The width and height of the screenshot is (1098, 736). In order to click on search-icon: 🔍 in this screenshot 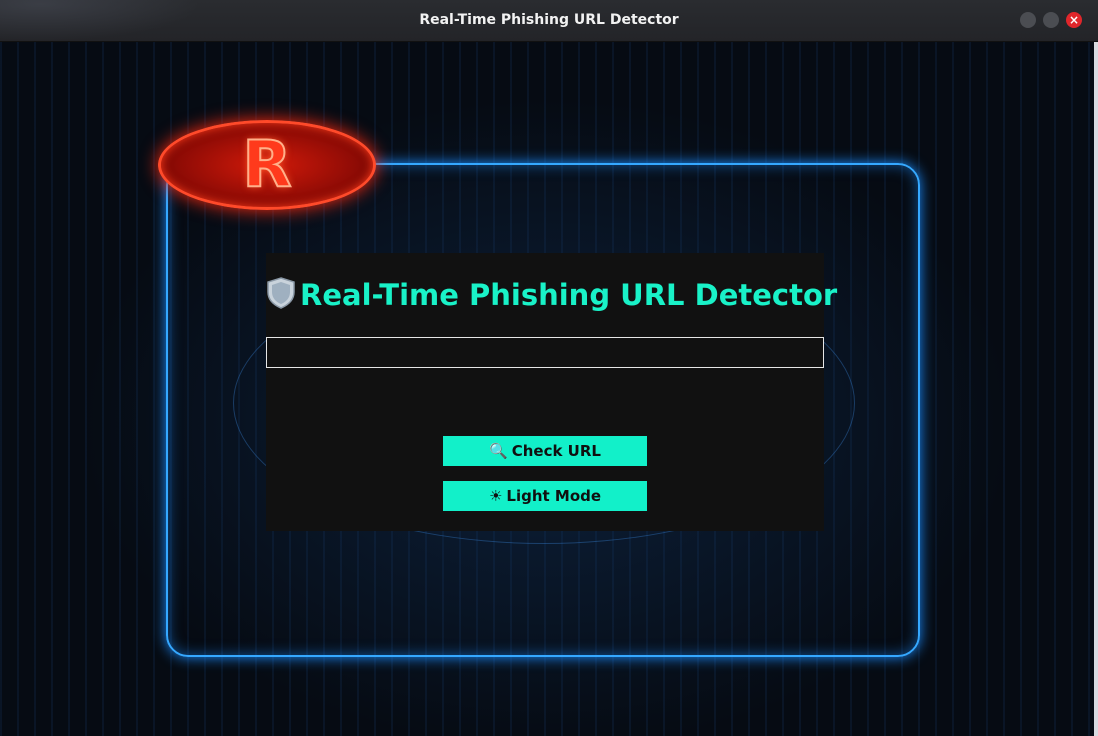, I will do `click(498, 451)`.